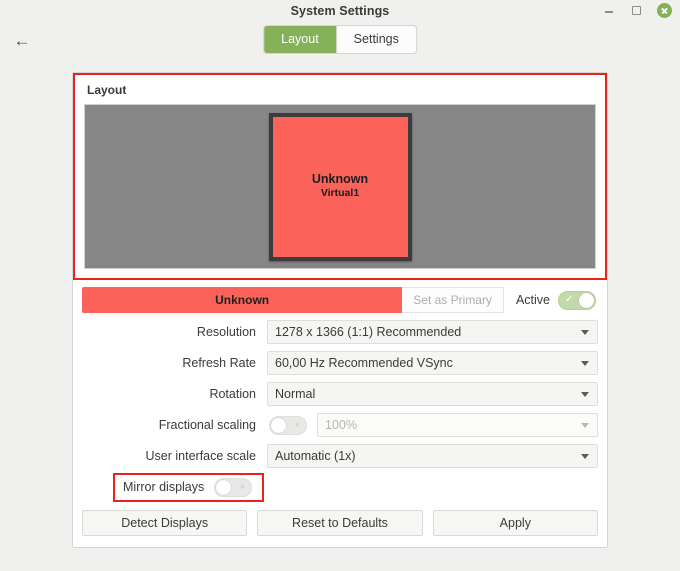 This screenshot has width=680, height=571. What do you see at coordinates (340, 487) in the screenshot?
I see `row-mirror-displays: Mirror displays ×` at bounding box center [340, 487].